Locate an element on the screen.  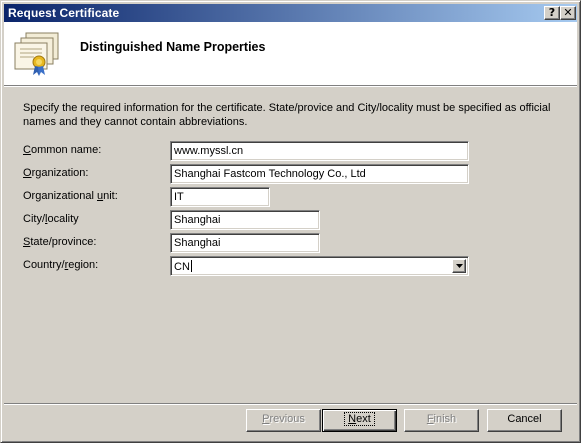
organization-label-text: rganization: is located at coordinates (60, 173).